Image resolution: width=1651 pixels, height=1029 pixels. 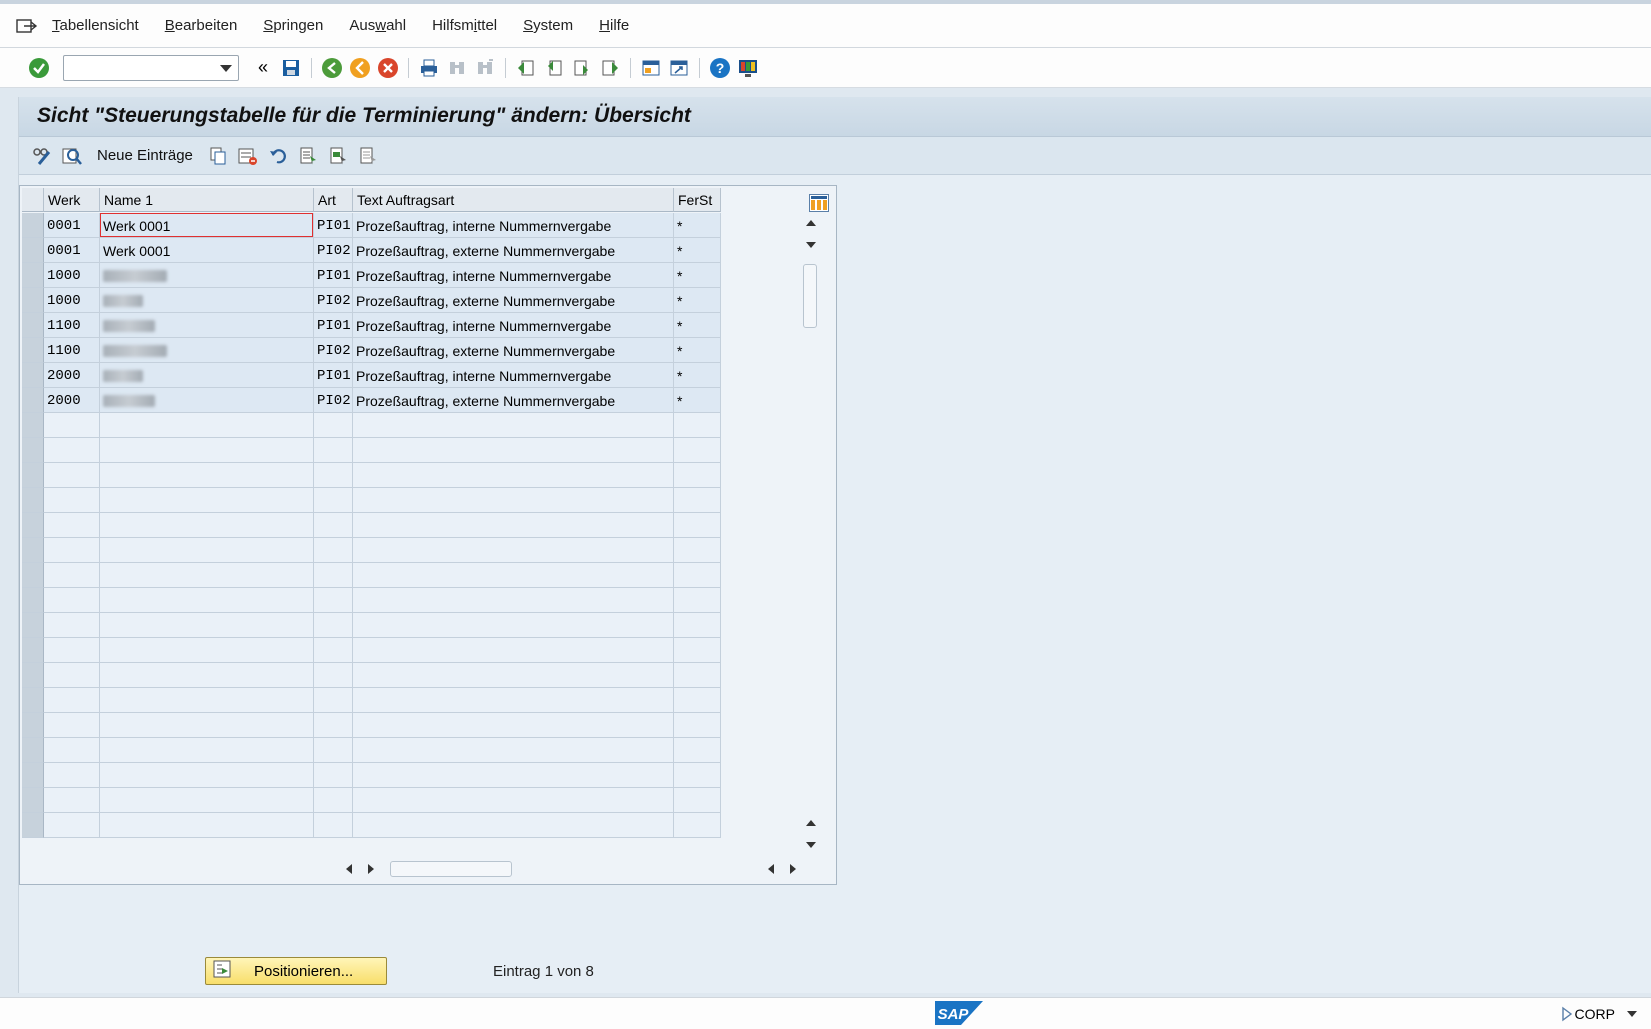 What do you see at coordinates (27, 26) in the screenshot?
I see `menu-icon` at bounding box center [27, 26].